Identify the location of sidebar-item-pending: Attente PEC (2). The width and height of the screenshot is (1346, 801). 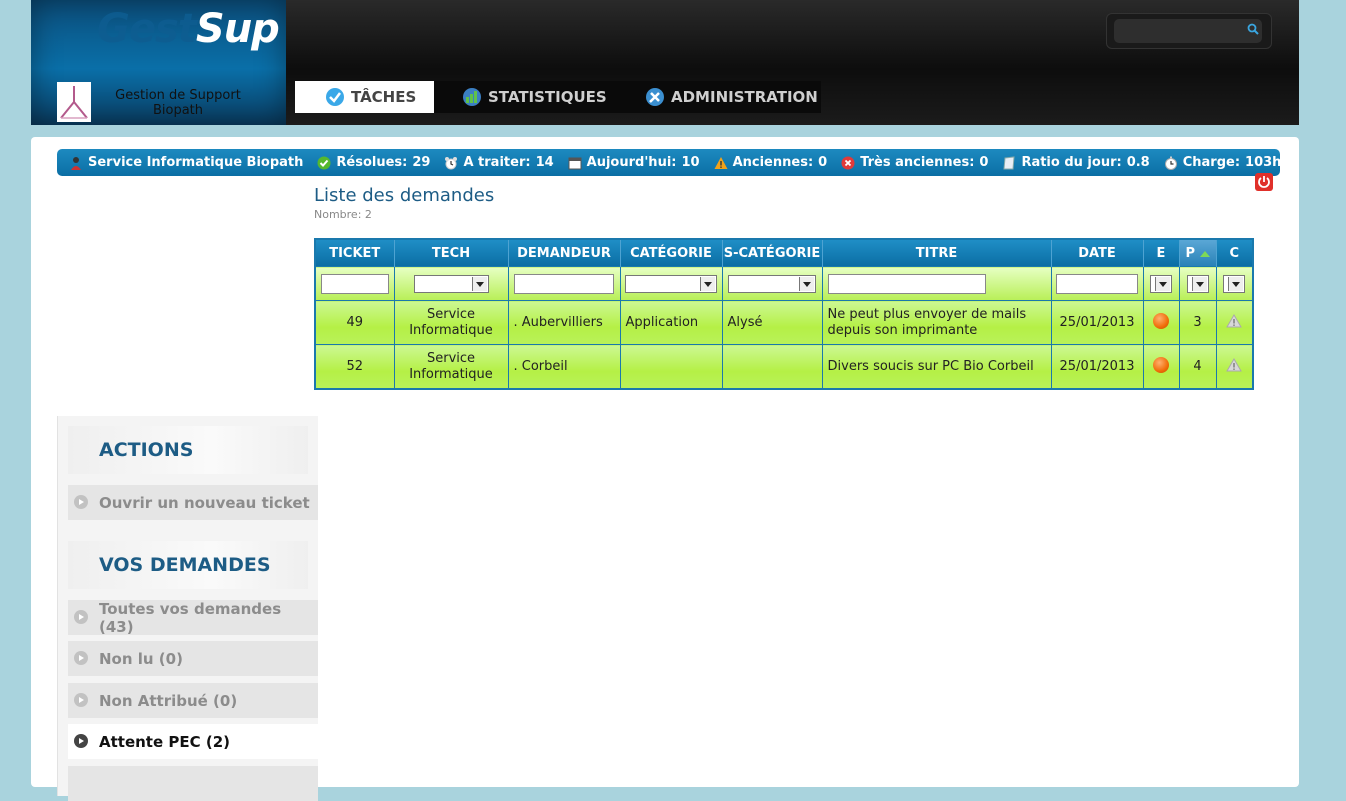
(193, 741).